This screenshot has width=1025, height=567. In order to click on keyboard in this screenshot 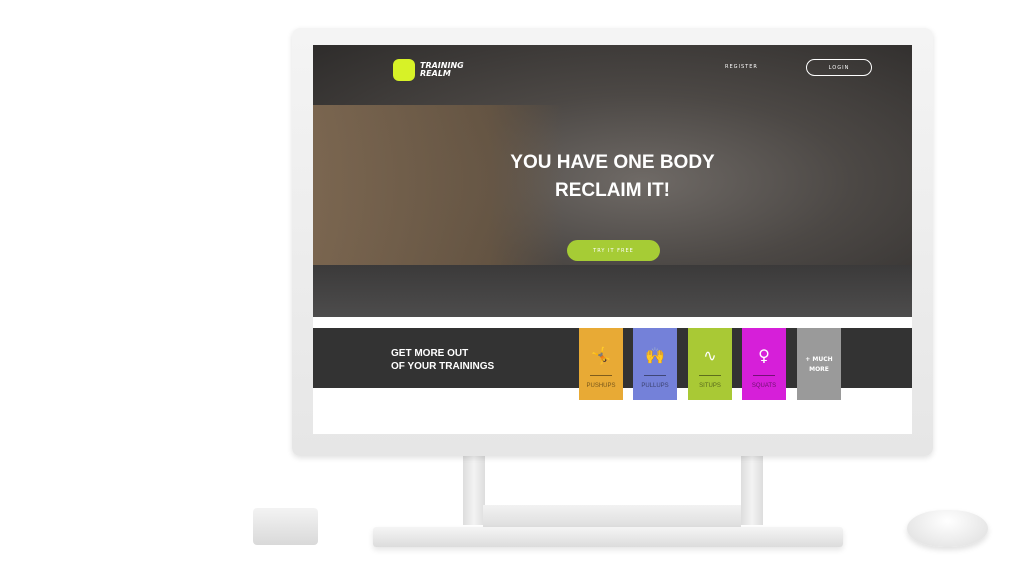, I will do `click(608, 537)`.